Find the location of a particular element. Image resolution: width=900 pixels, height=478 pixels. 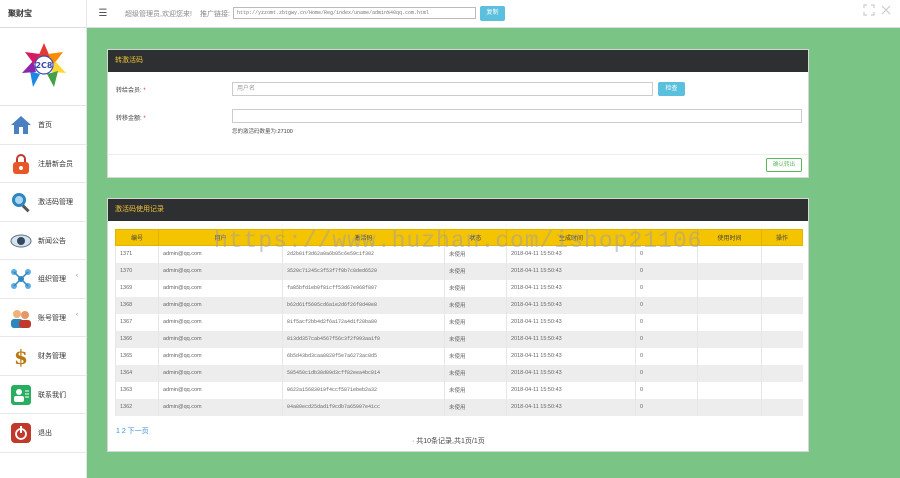

sidebar-item-label: 注册新会员 is located at coordinates (55, 164).